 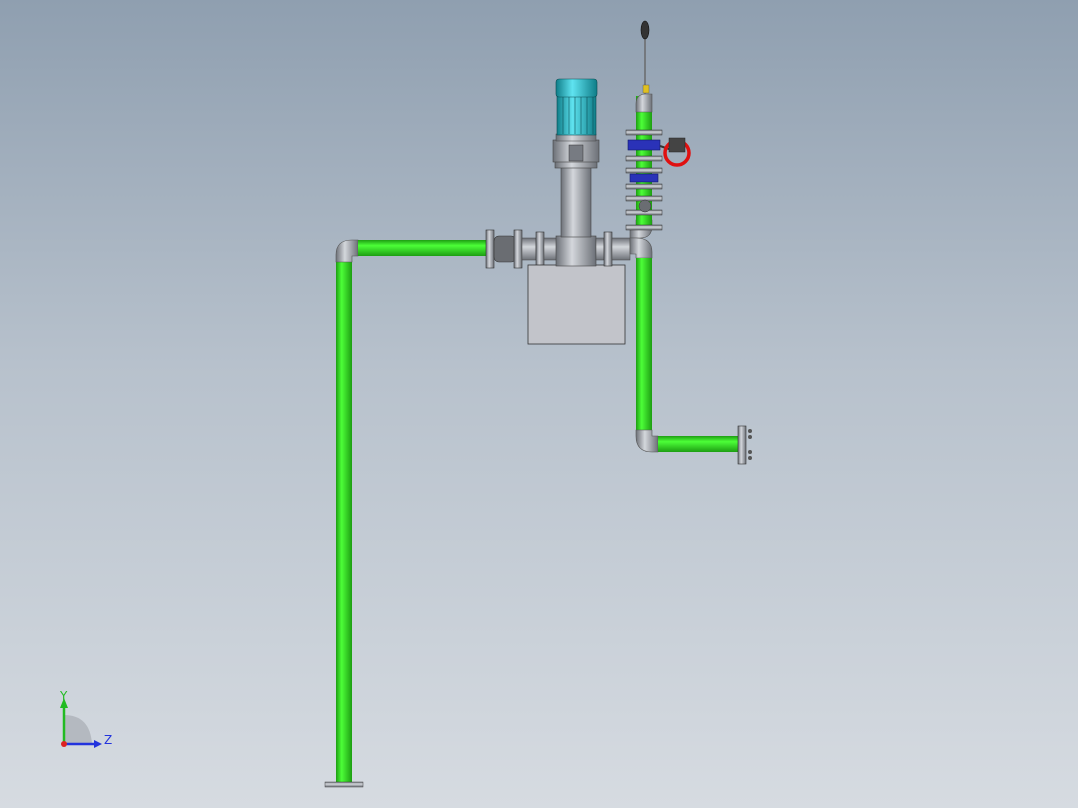 What do you see at coordinates (644, 178) in the screenshot?
I see `check-valve-body` at bounding box center [644, 178].